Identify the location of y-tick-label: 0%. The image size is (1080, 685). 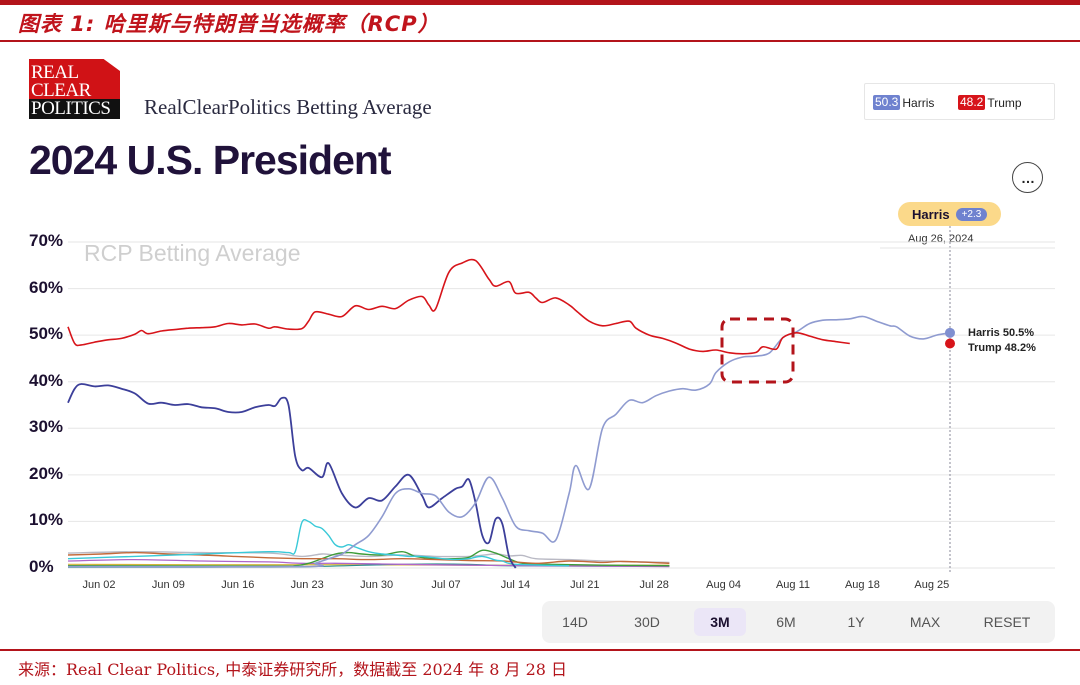
(41, 566).